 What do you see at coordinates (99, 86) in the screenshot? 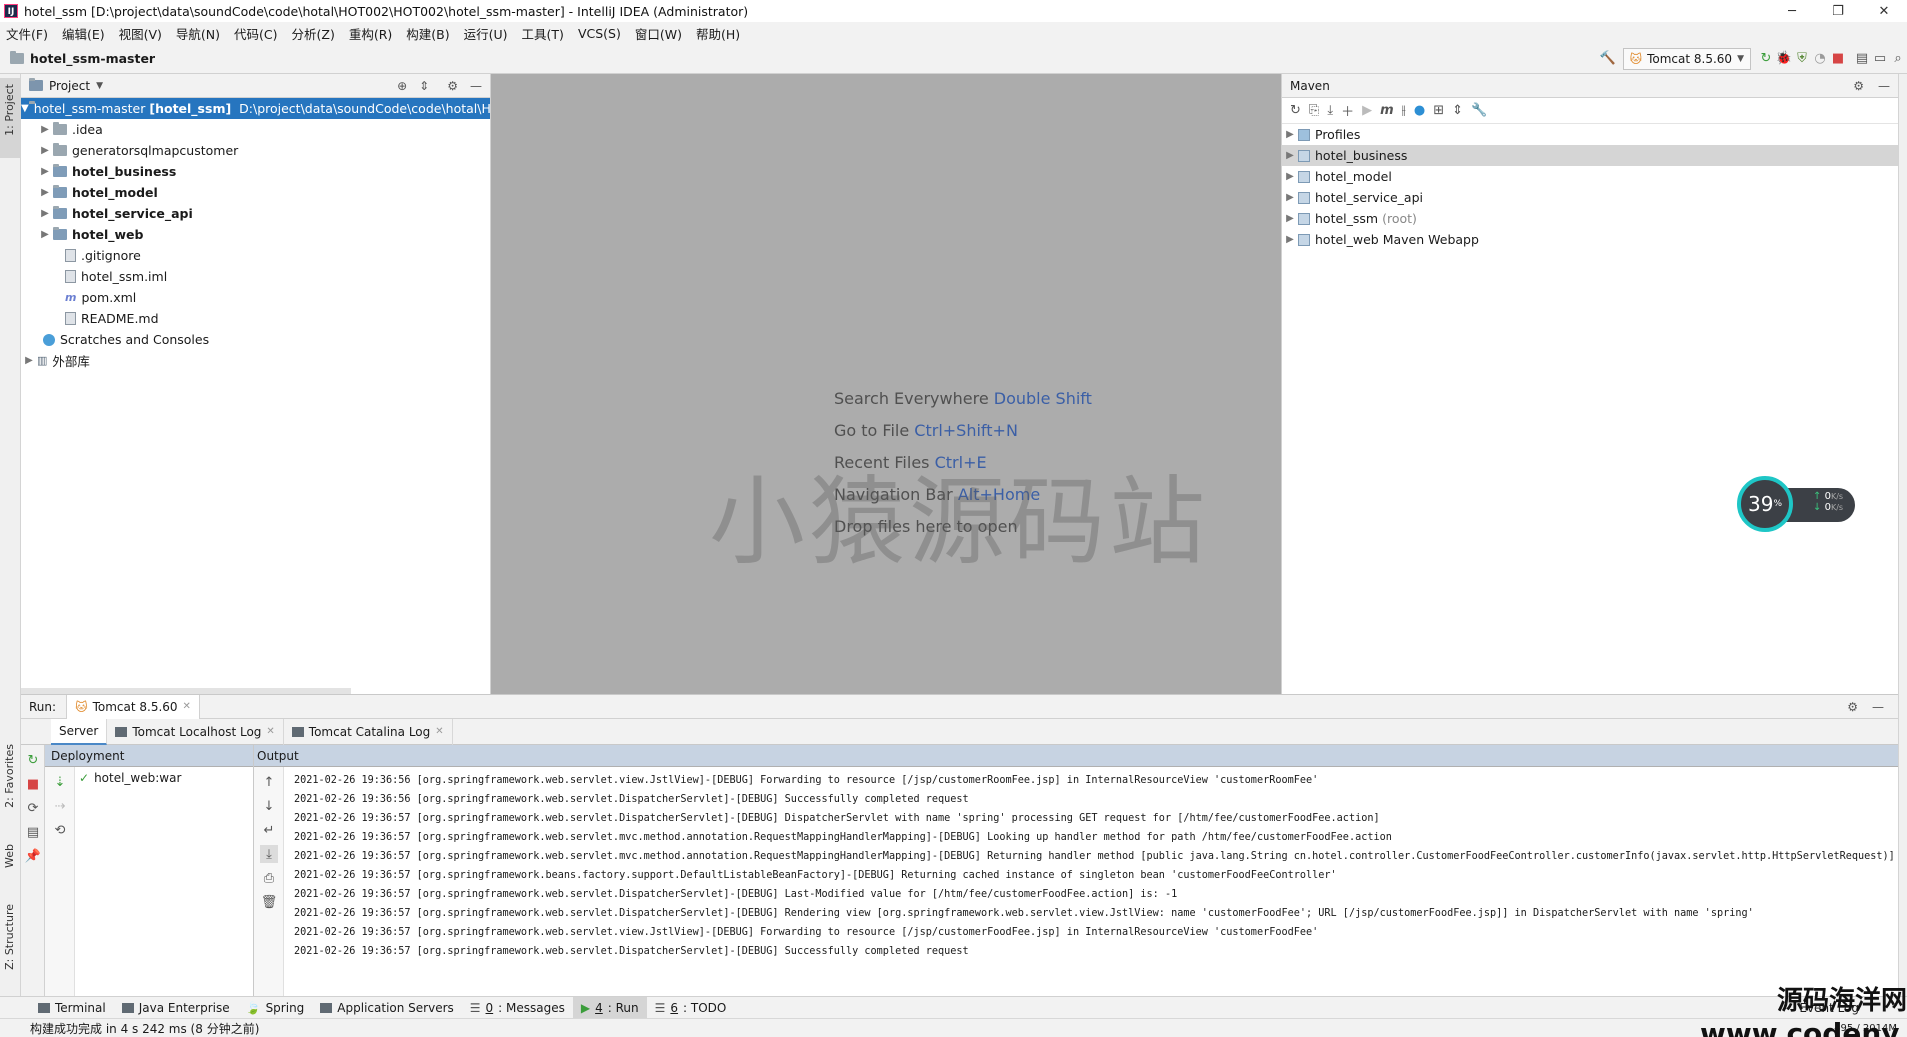
I see `chevron-down-icon: ▼` at bounding box center [99, 86].